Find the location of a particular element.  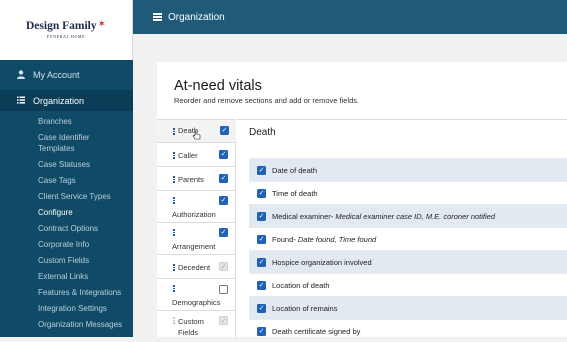

sidebar-item-organization: Organization is located at coordinates (66, 100).